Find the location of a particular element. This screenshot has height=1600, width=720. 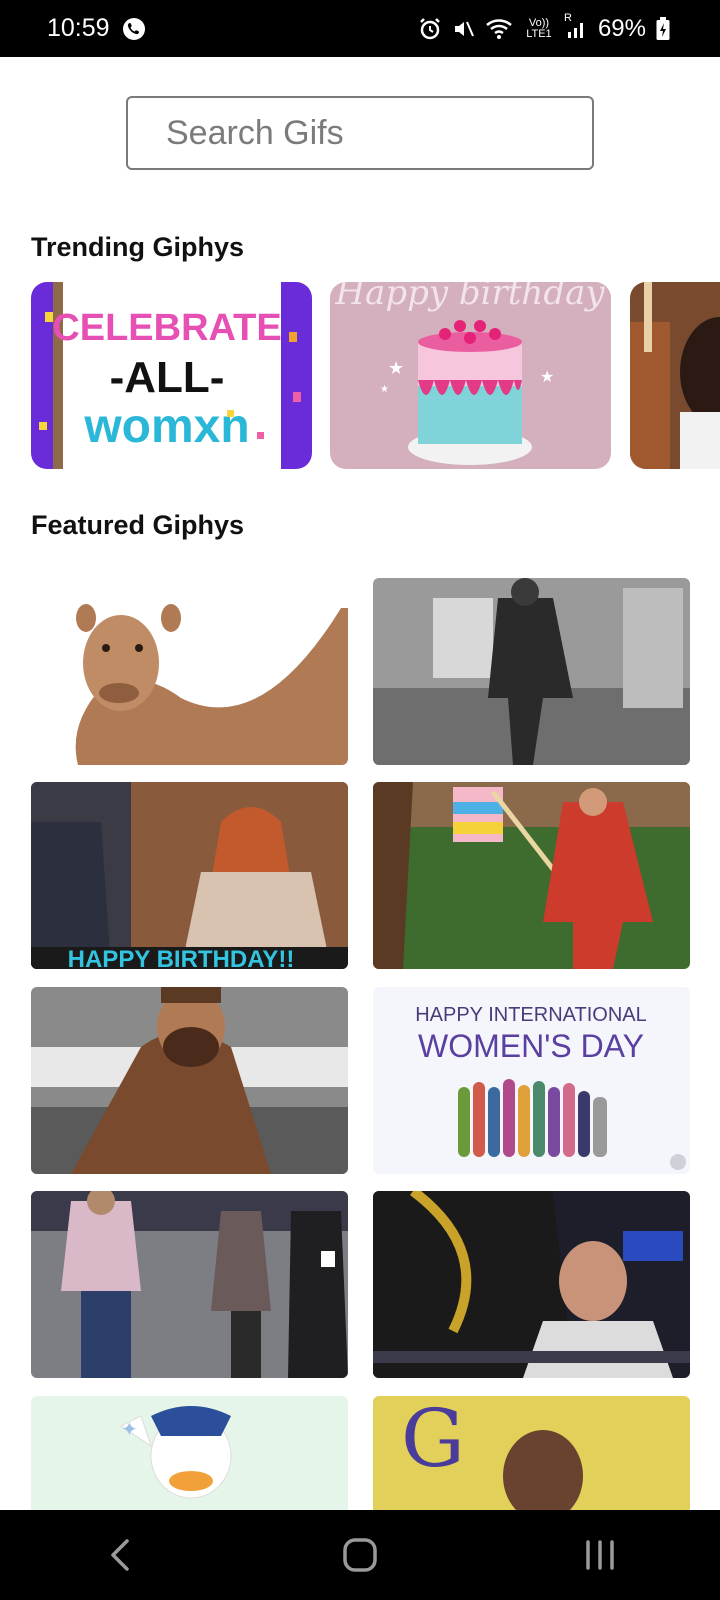

volte-icon: Vo)) LTE1 is located at coordinates (539, 28).